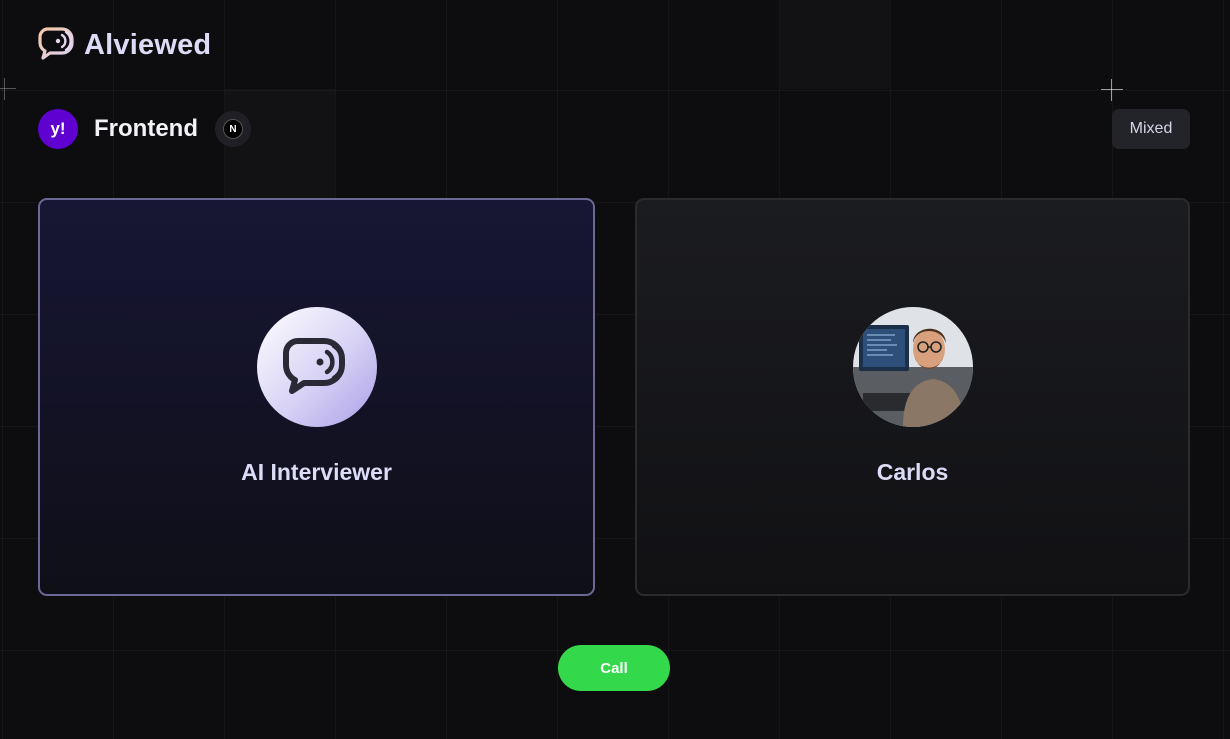  I want to click on mode-label: Mixed, so click(1151, 128).